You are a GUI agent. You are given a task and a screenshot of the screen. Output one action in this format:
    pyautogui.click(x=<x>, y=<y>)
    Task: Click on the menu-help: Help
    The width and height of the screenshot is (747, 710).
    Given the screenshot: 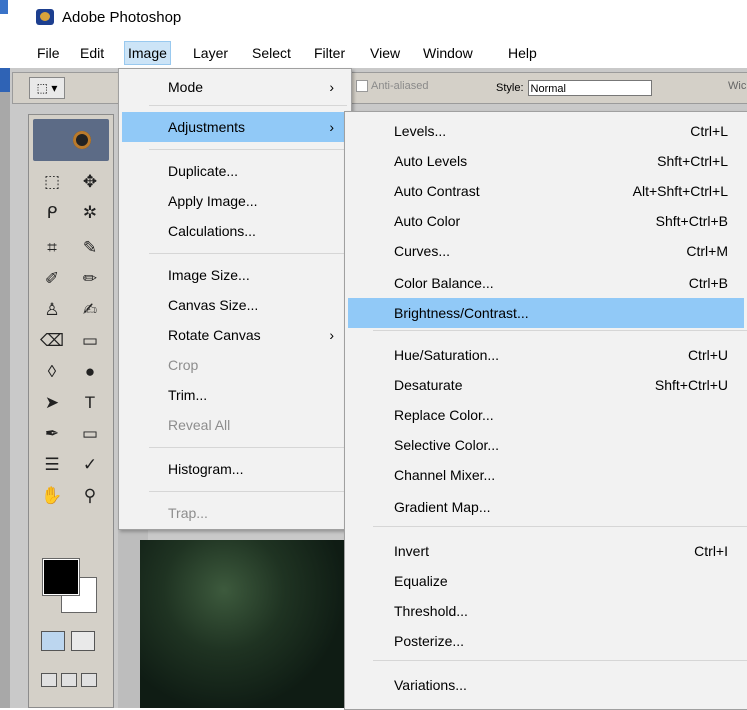 What is the action you would take?
    pyautogui.click(x=522, y=53)
    